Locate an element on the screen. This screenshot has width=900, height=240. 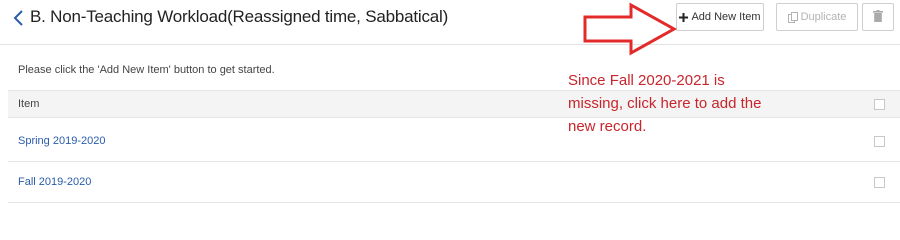
add-new-item-label: Add New Item is located at coordinates (726, 17).